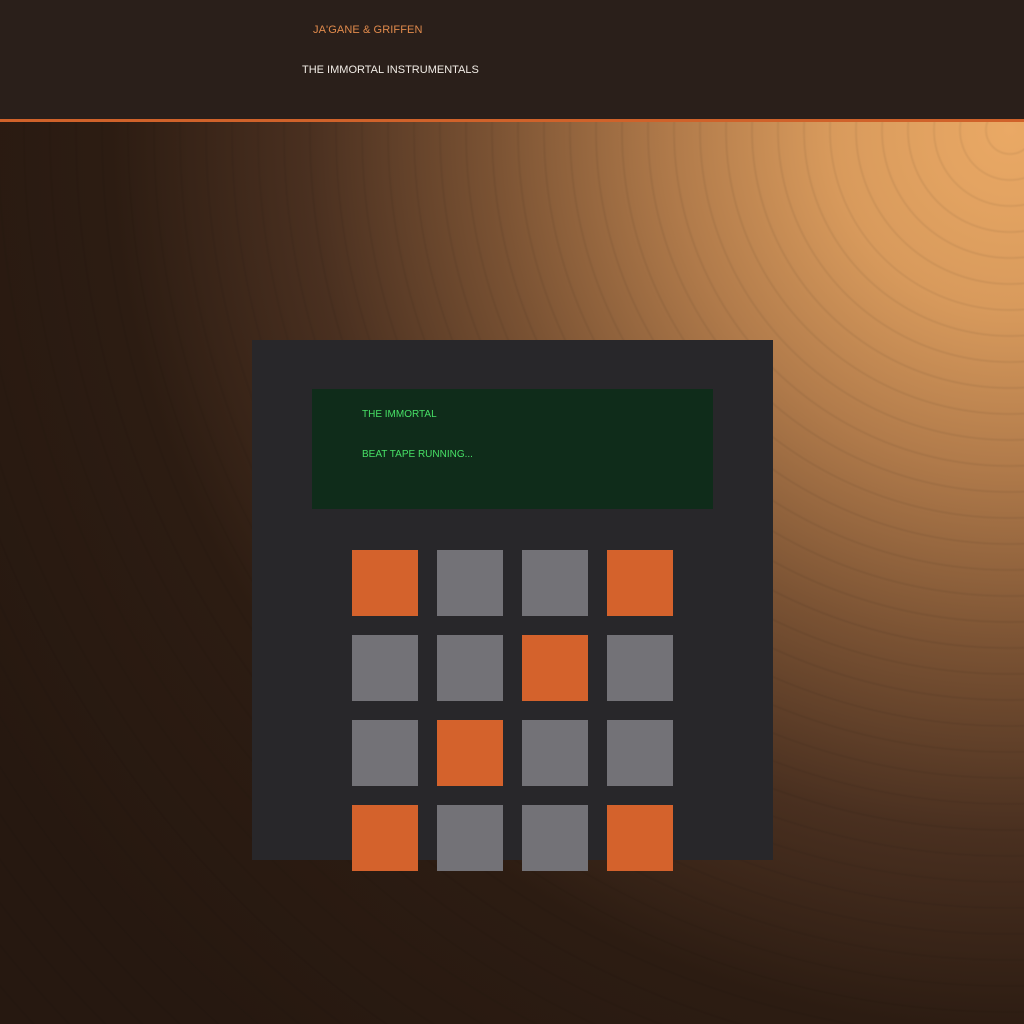 Image resolution: width=1024 pixels, height=1024 pixels. Describe the element at coordinates (390, 70) in the screenshot. I see `album-title: THE IMMORTAL INSTRUMENTALS` at that location.